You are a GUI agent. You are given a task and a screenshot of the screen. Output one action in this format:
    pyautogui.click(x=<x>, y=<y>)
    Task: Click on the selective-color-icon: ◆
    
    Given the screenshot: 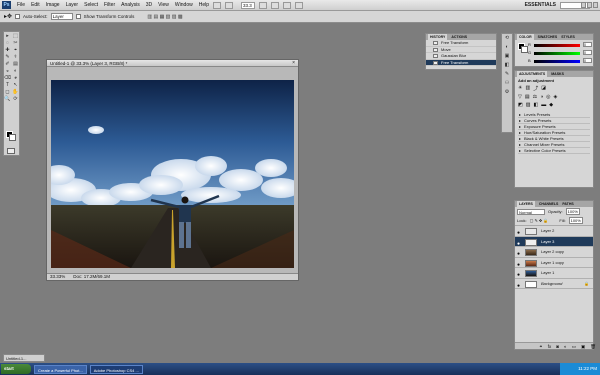 What is the action you would take?
    pyautogui.click(x=551, y=105)
    